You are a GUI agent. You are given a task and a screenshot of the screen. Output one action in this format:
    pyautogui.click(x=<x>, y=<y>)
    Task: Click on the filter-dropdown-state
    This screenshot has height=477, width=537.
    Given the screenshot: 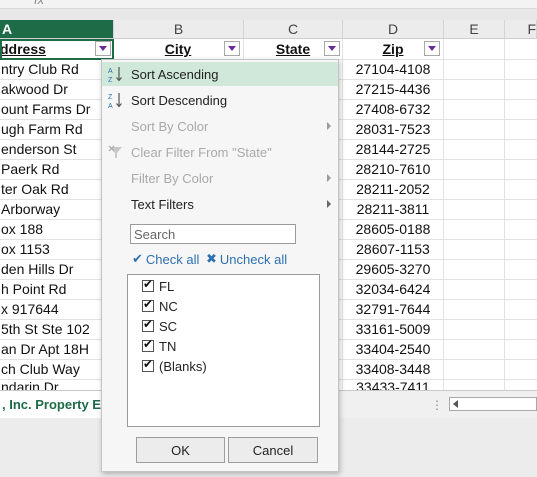 What is the action you would take?
    pyautogui.click(x=332, y=48)
    